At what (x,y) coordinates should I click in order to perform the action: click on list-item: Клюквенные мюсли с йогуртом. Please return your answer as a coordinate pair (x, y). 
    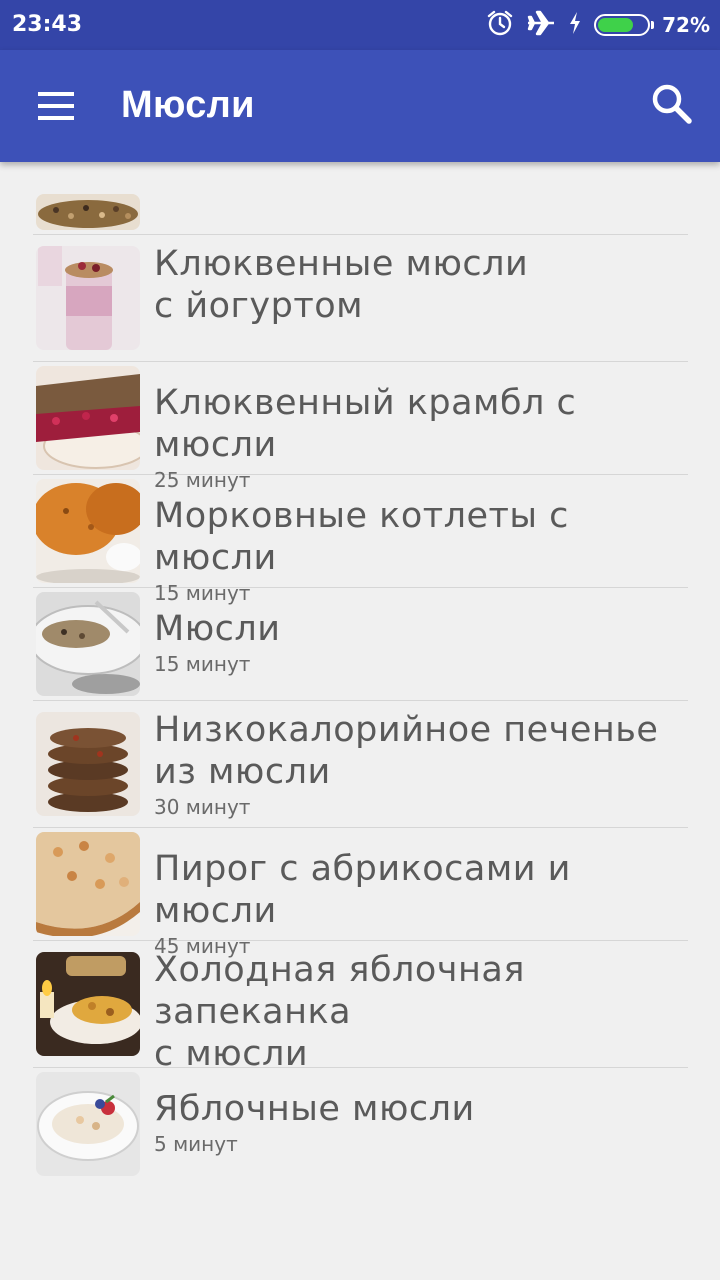
    Looking at the image, I should click on (360, 298).